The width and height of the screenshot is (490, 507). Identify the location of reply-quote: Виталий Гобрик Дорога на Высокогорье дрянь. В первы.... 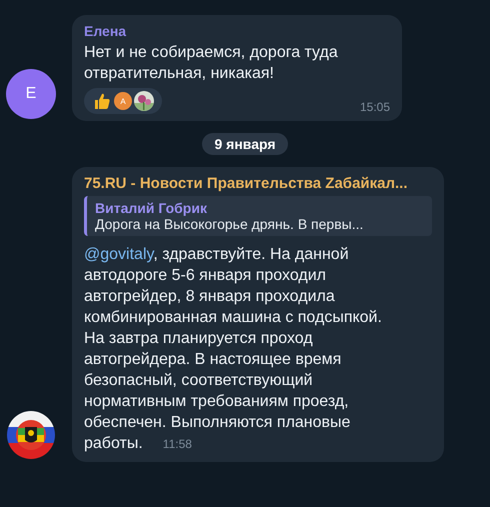
(258, 216).